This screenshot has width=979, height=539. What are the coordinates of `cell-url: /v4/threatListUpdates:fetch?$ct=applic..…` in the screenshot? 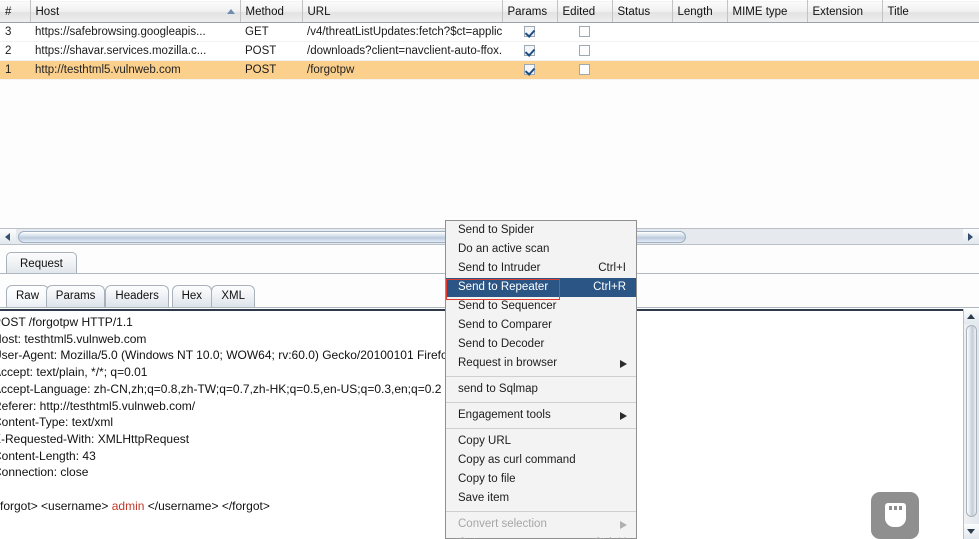 It's located at (402, 32).